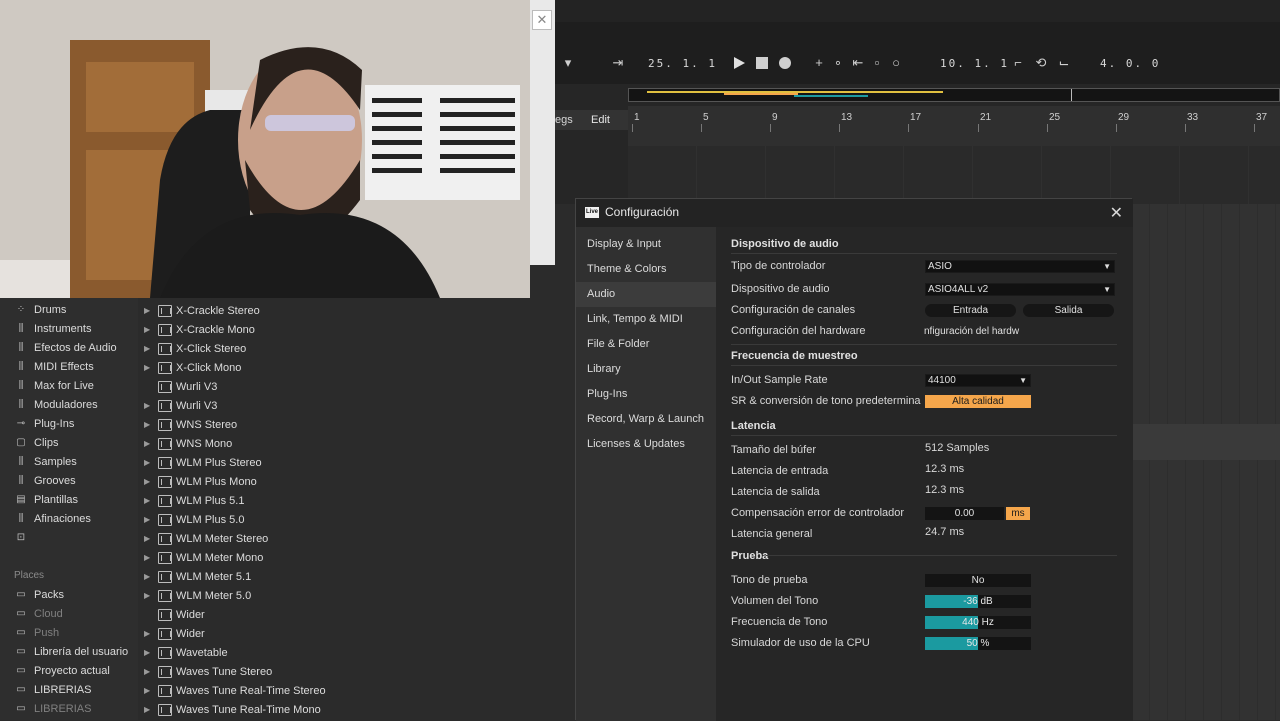 The height and width of the screenshot is (721, 1280). Describe the element at coordinates (978, 380) in the screenshot. I see `sample-rate-select: 44100` at that location.